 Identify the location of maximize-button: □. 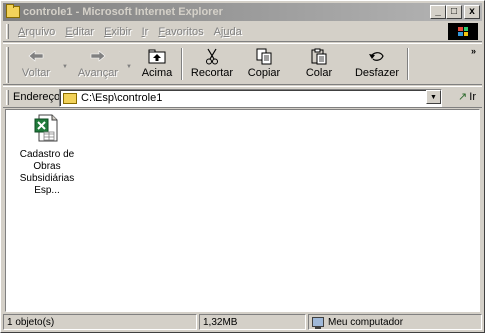
(454, 12).